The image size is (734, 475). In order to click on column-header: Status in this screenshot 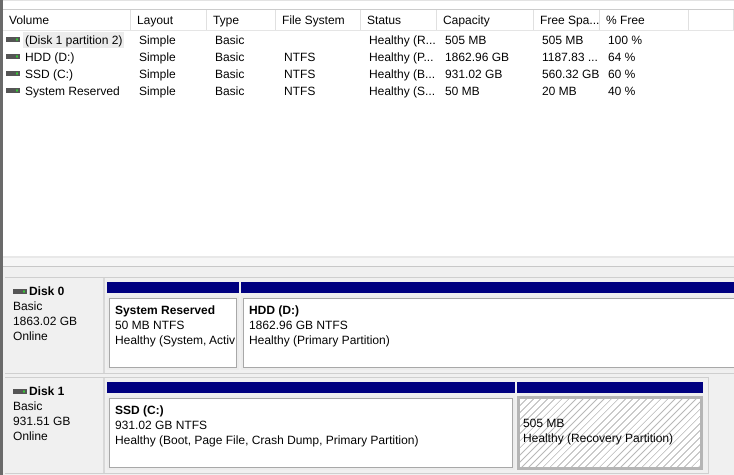, I will do `click(399, 20)`.